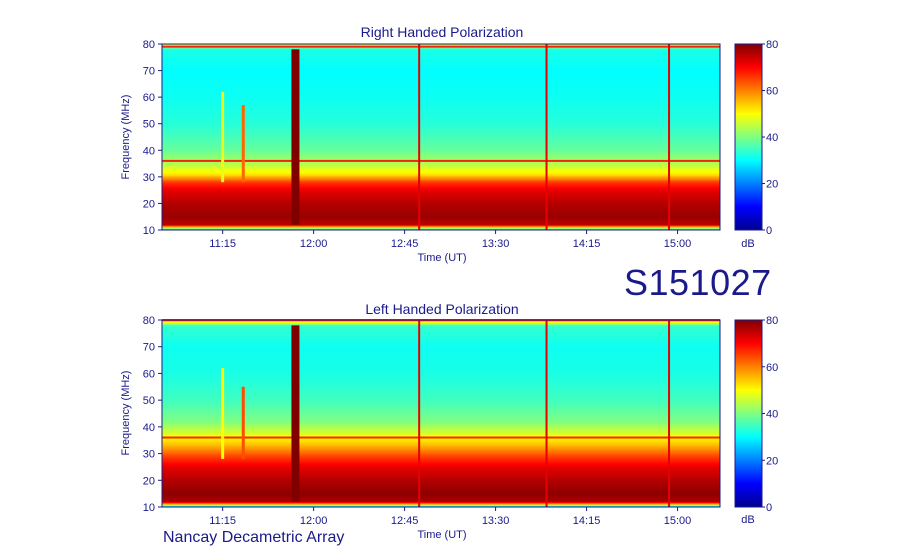 Image resolution: width=900 pixels, height=560 pixels. What do you see at coordinates (698, 282) in the screenshot?
I see `observation-id: S151027` at bounding box center [698, 282].